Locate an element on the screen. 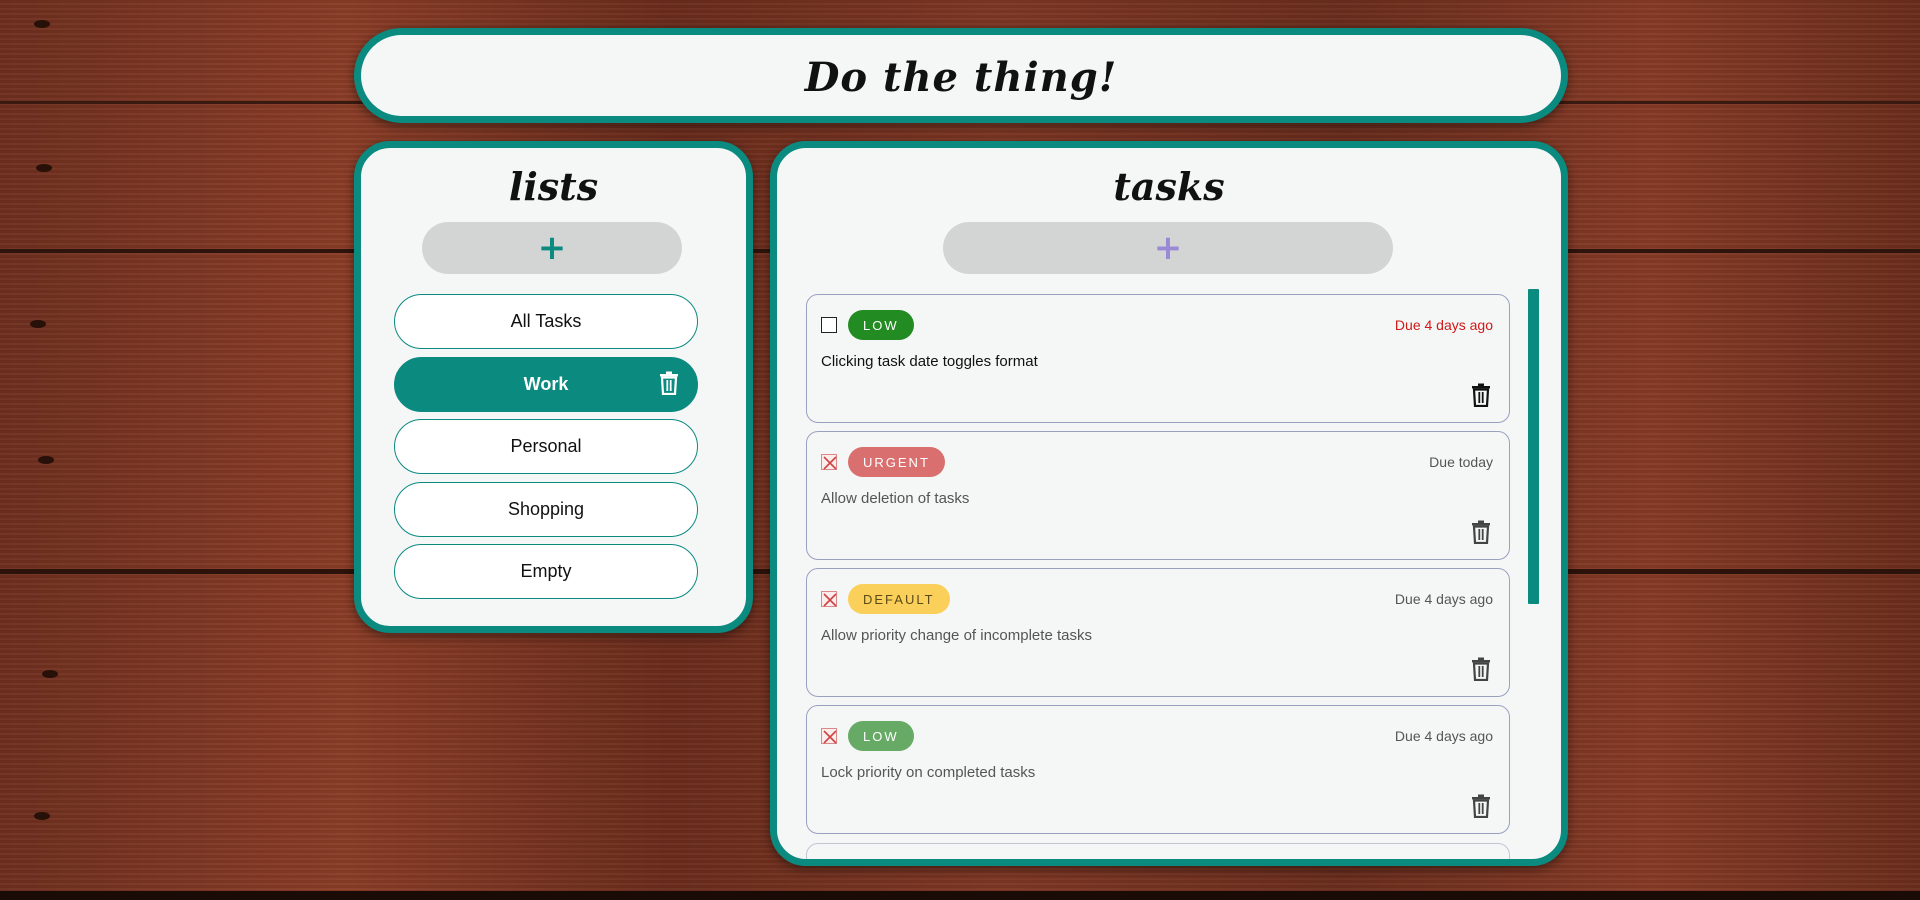  priority-badge: URGENT is located at coordinates (896, 462).